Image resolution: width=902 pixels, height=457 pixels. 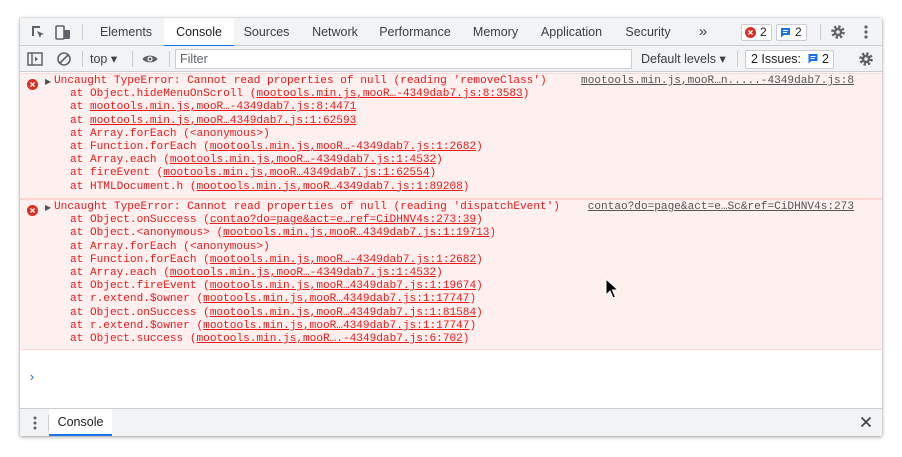 What do you see at coordinates (571, 32) in the screenshot?
I see `tab-application: Application` at bounding box center [571, 32].